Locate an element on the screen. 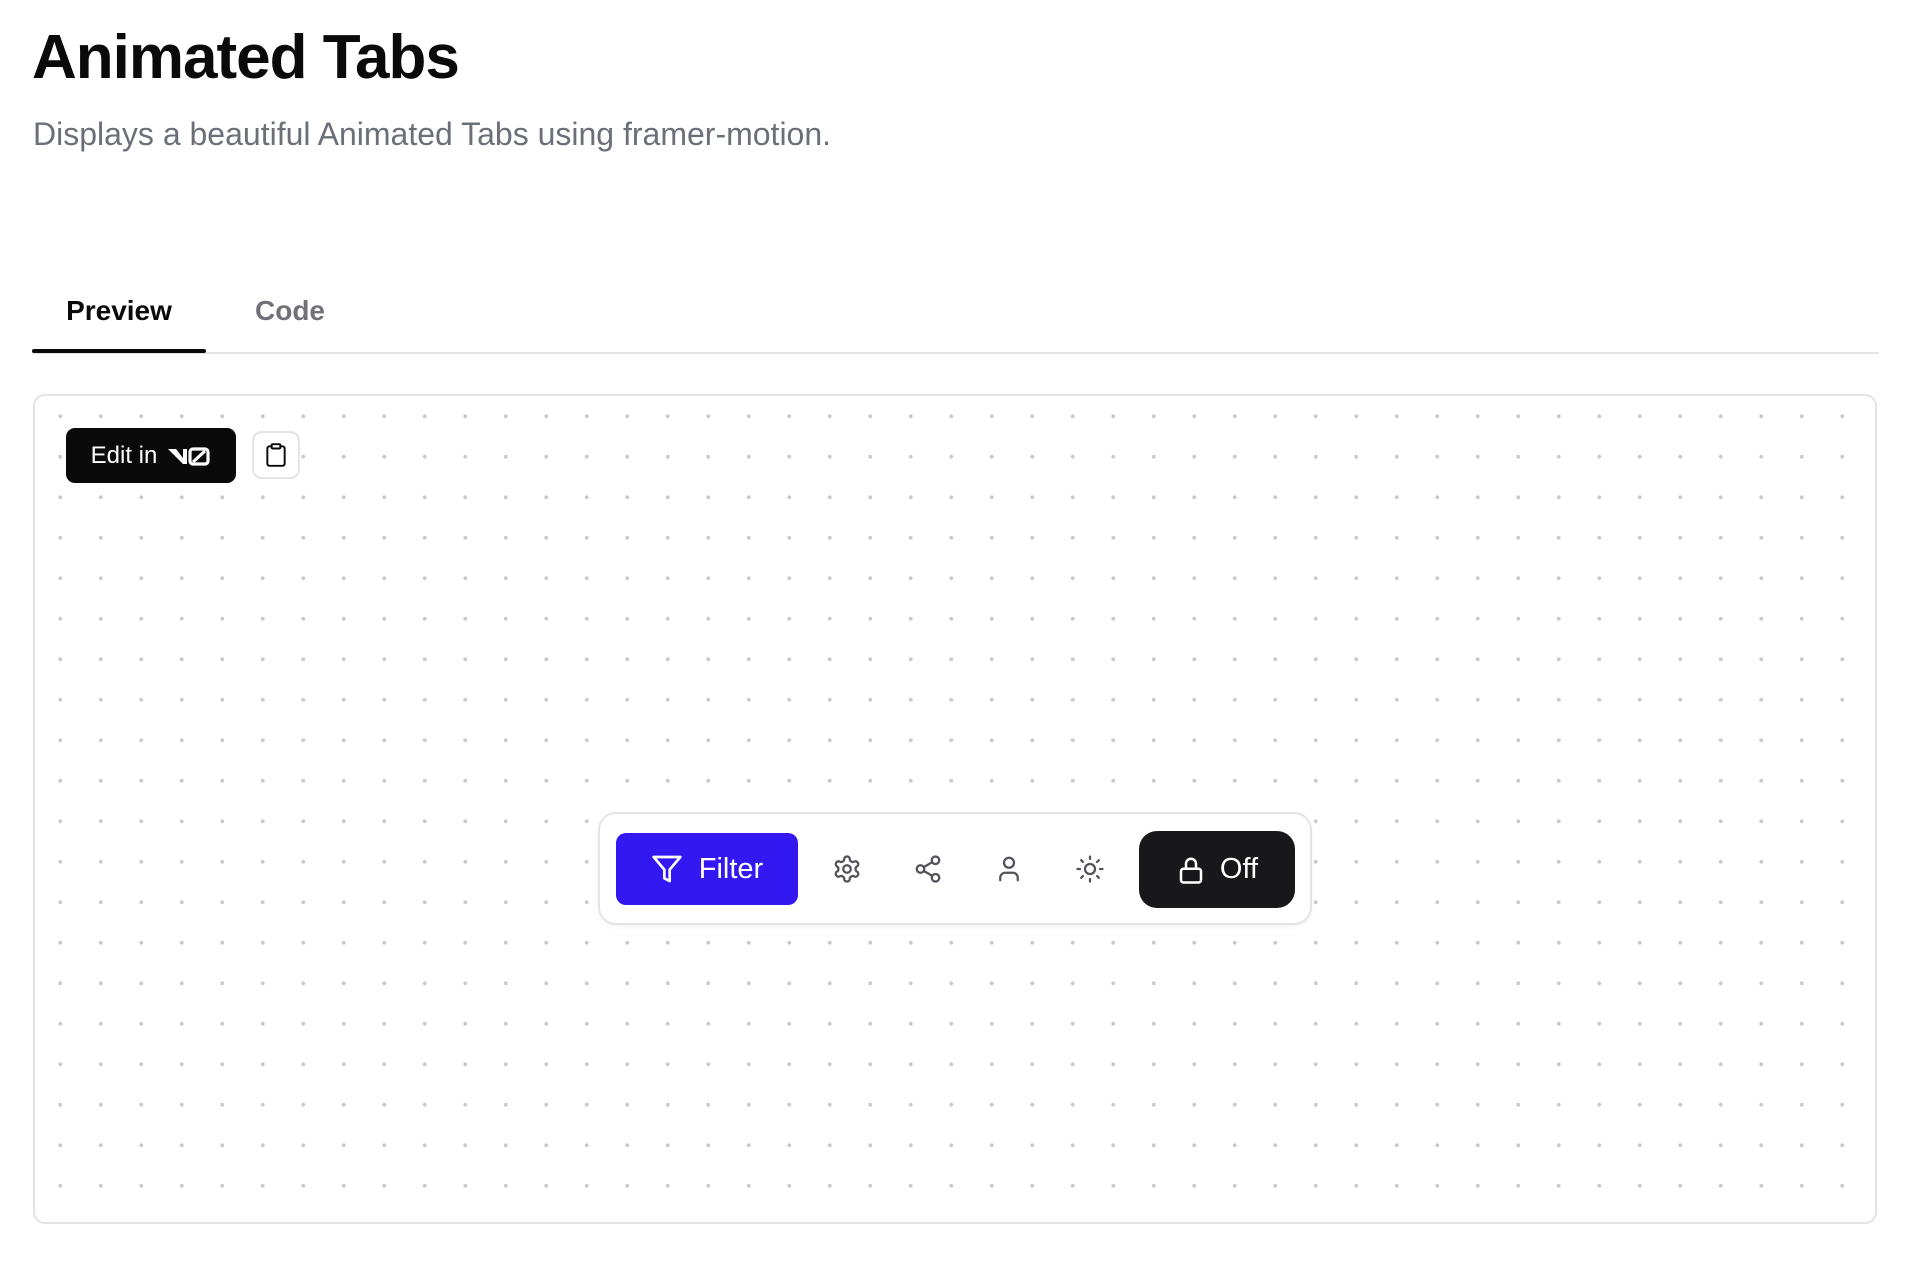 Image resolution: width=1914 pixels, height=1276 pixels. tab-code-label: Code is located at coordinates (290, 310).